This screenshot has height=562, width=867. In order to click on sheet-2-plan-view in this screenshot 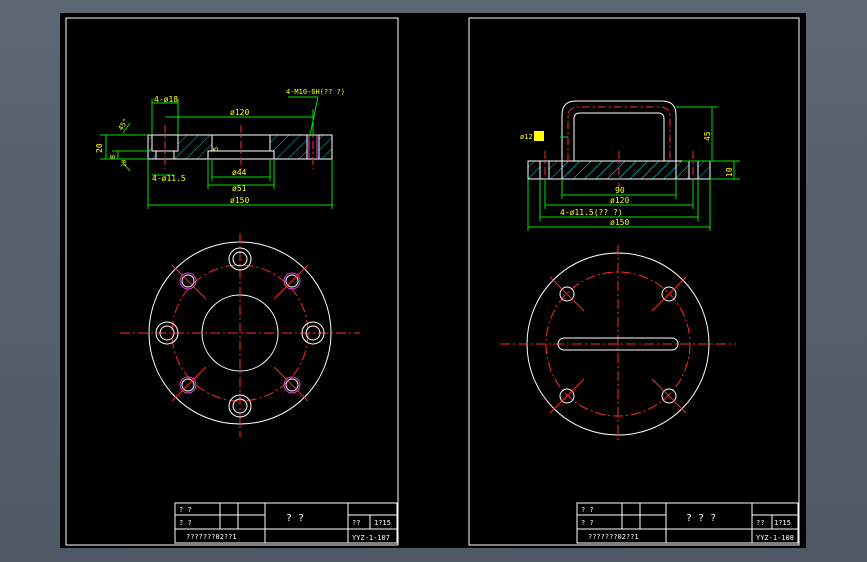, I will do `click(618, 344)`.